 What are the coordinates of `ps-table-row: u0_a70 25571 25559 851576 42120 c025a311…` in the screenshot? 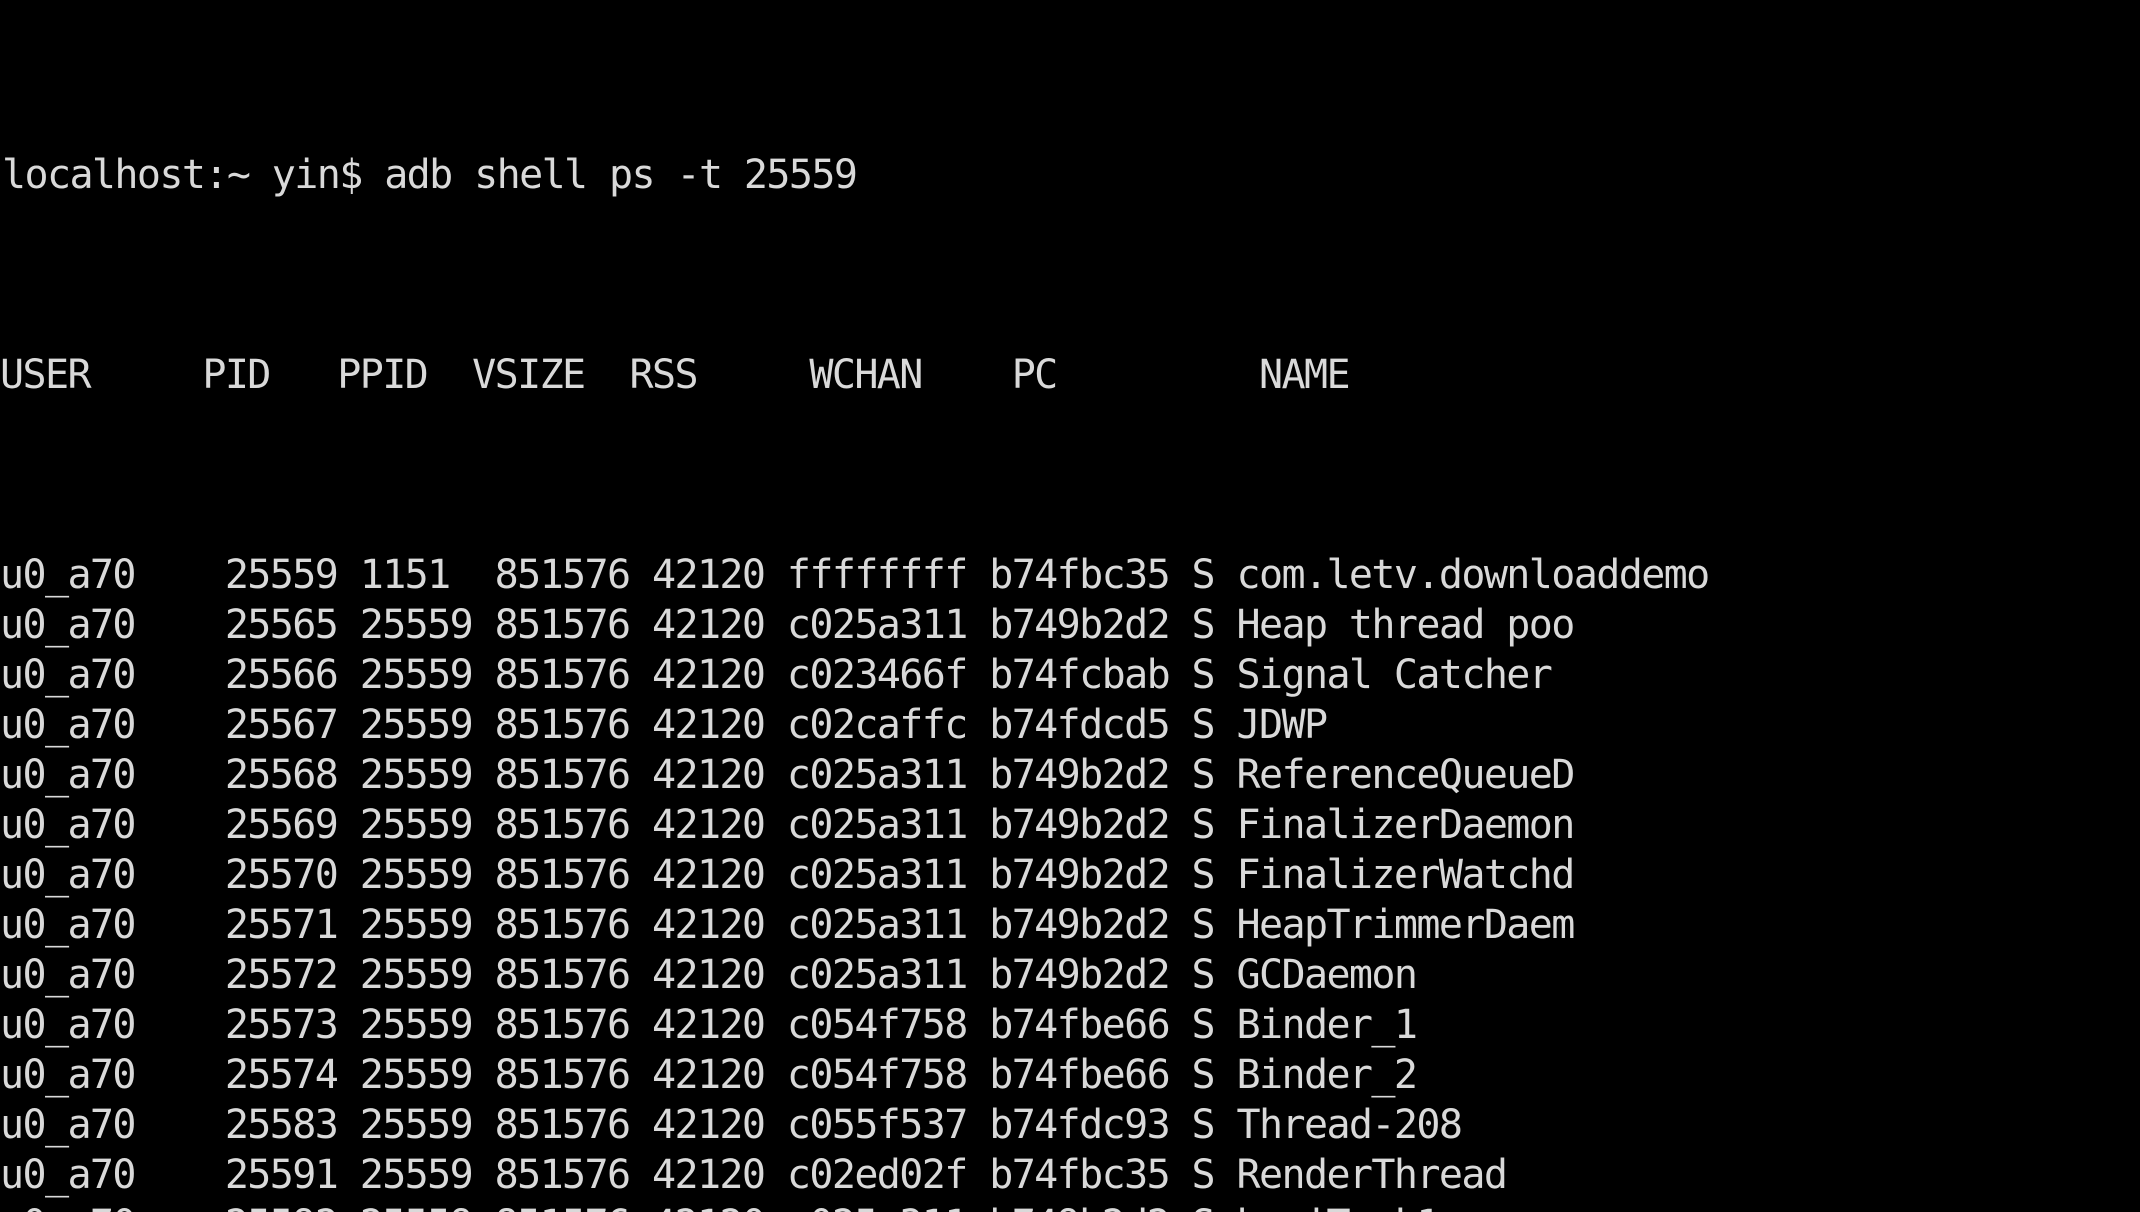 It's located at (787, 925).